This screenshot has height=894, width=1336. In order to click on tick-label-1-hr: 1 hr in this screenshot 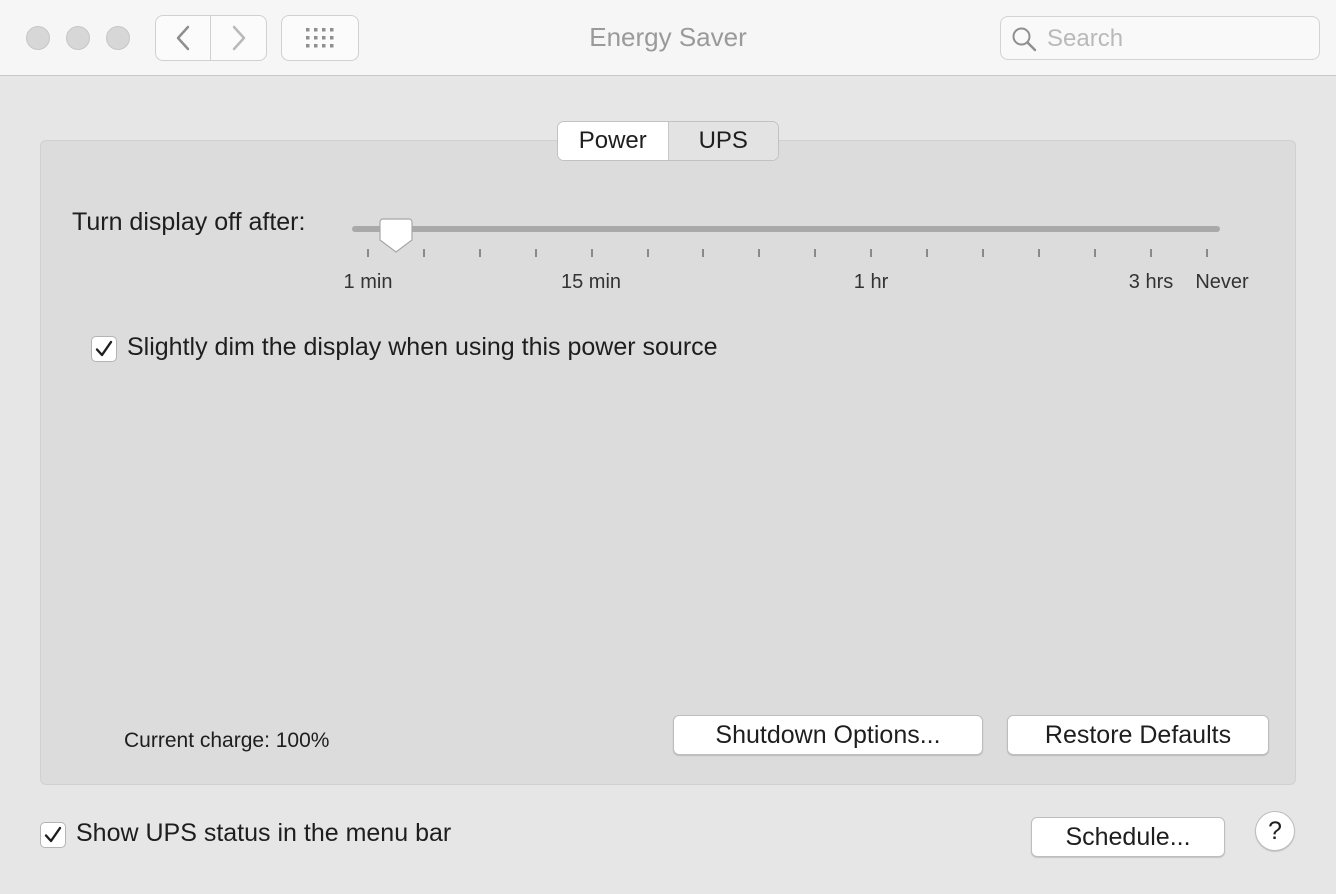, I will do `click(871, 282)`.